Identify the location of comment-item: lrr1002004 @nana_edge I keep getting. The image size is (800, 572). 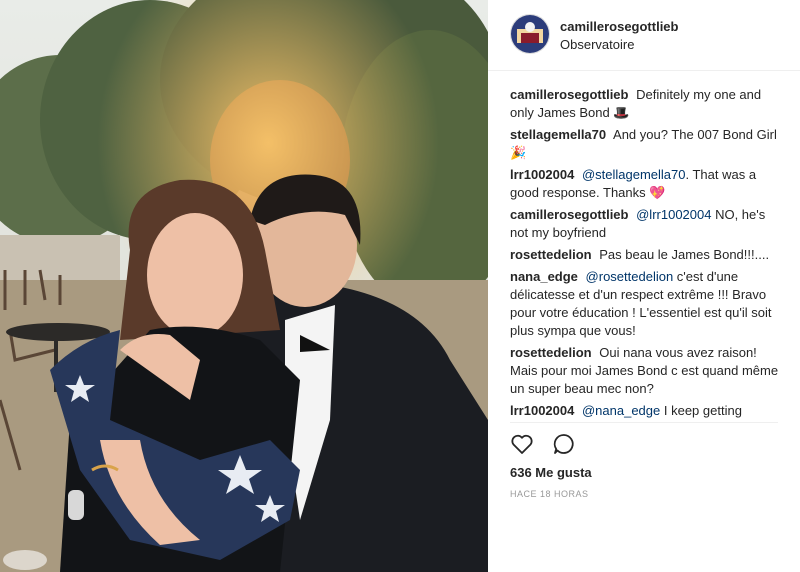
(646, 411).